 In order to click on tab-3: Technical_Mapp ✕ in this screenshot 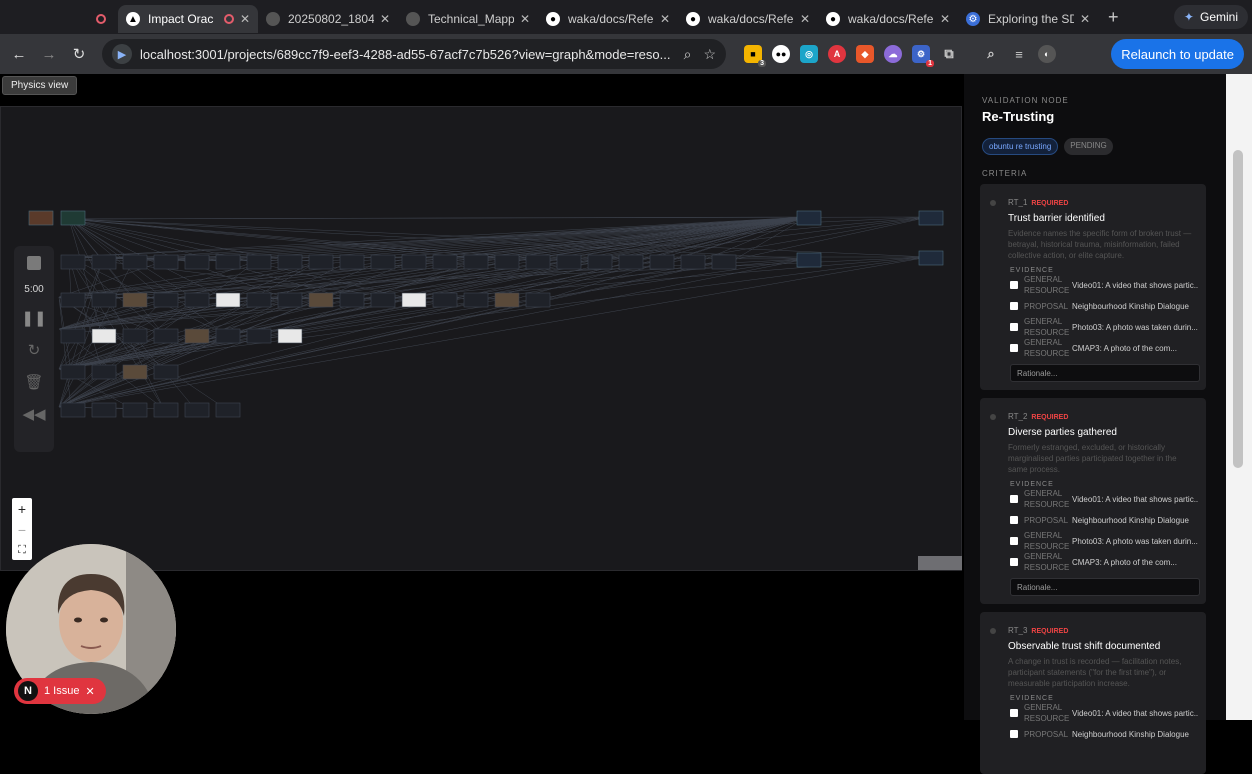, I will do `click(468, 19)`.